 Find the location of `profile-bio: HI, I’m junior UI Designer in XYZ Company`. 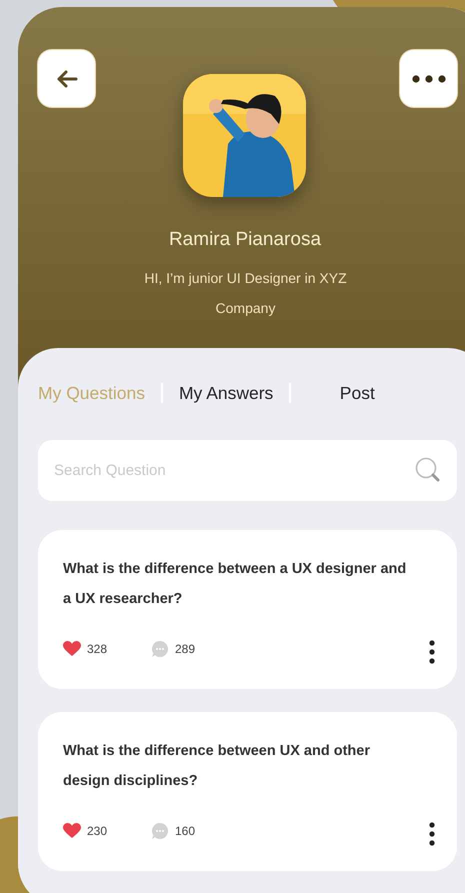

profile-bio: HI, I’m junior UI Designer in XYZ Company is located at coordinates (245, 293).